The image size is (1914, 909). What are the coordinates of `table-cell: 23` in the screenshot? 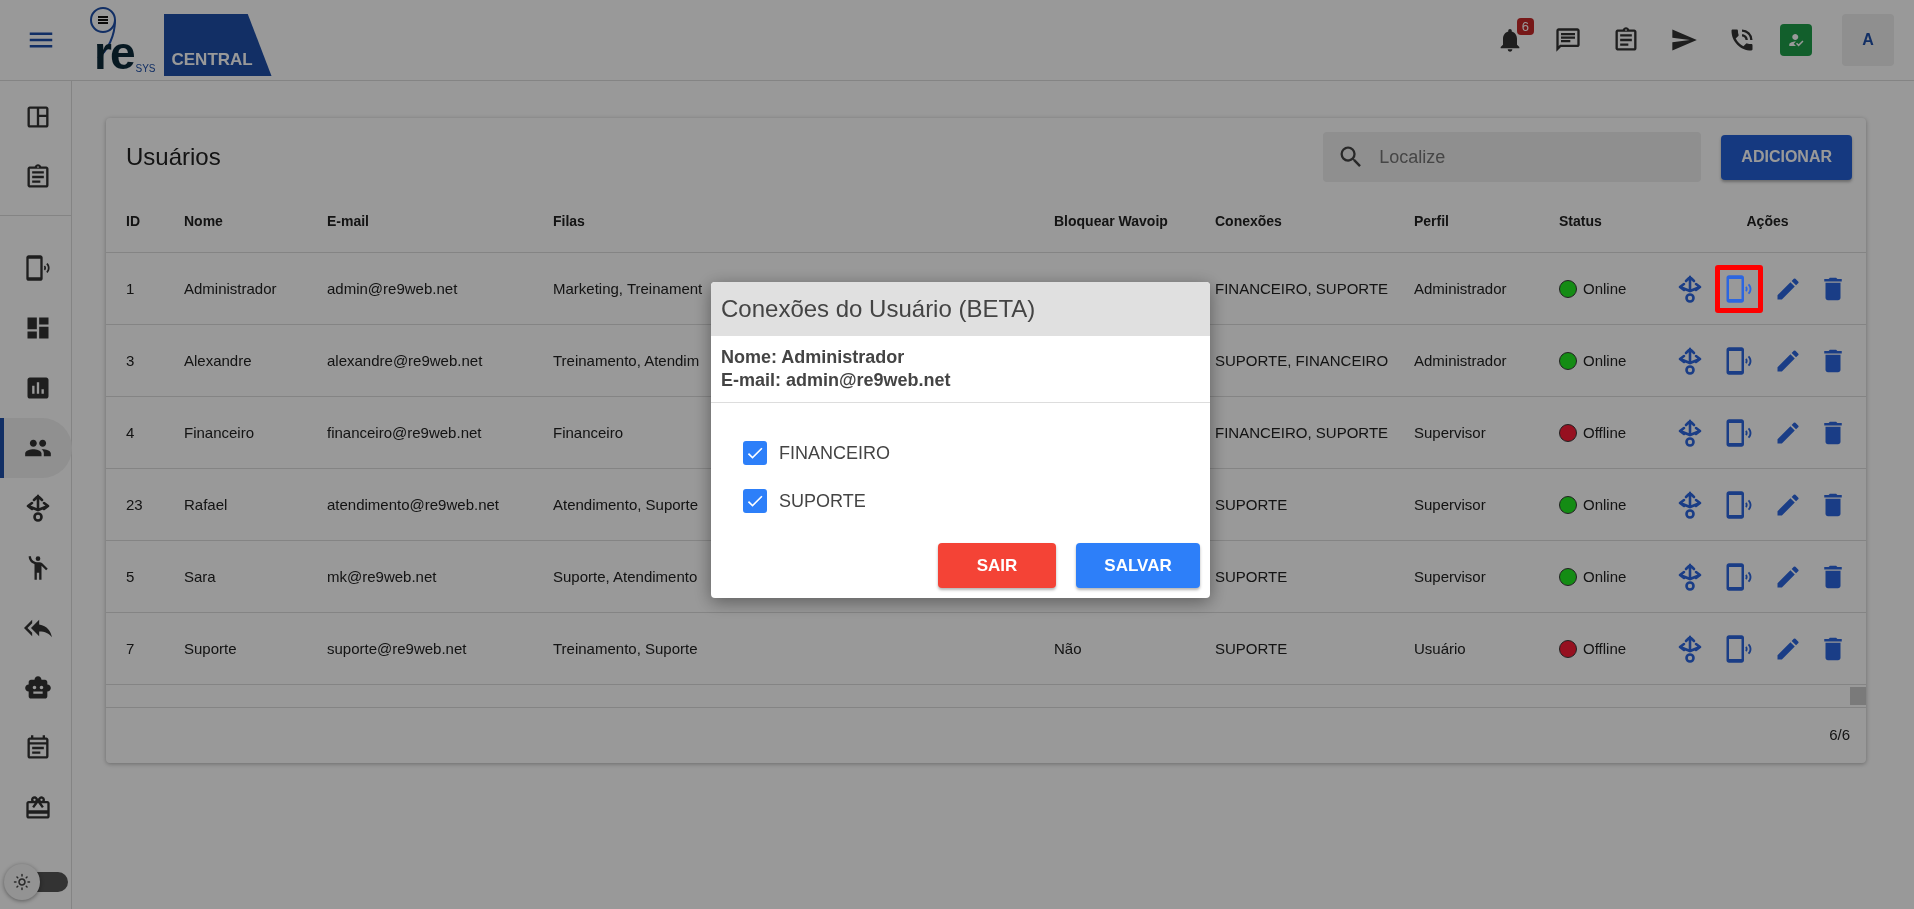 It's located at (134, 504).